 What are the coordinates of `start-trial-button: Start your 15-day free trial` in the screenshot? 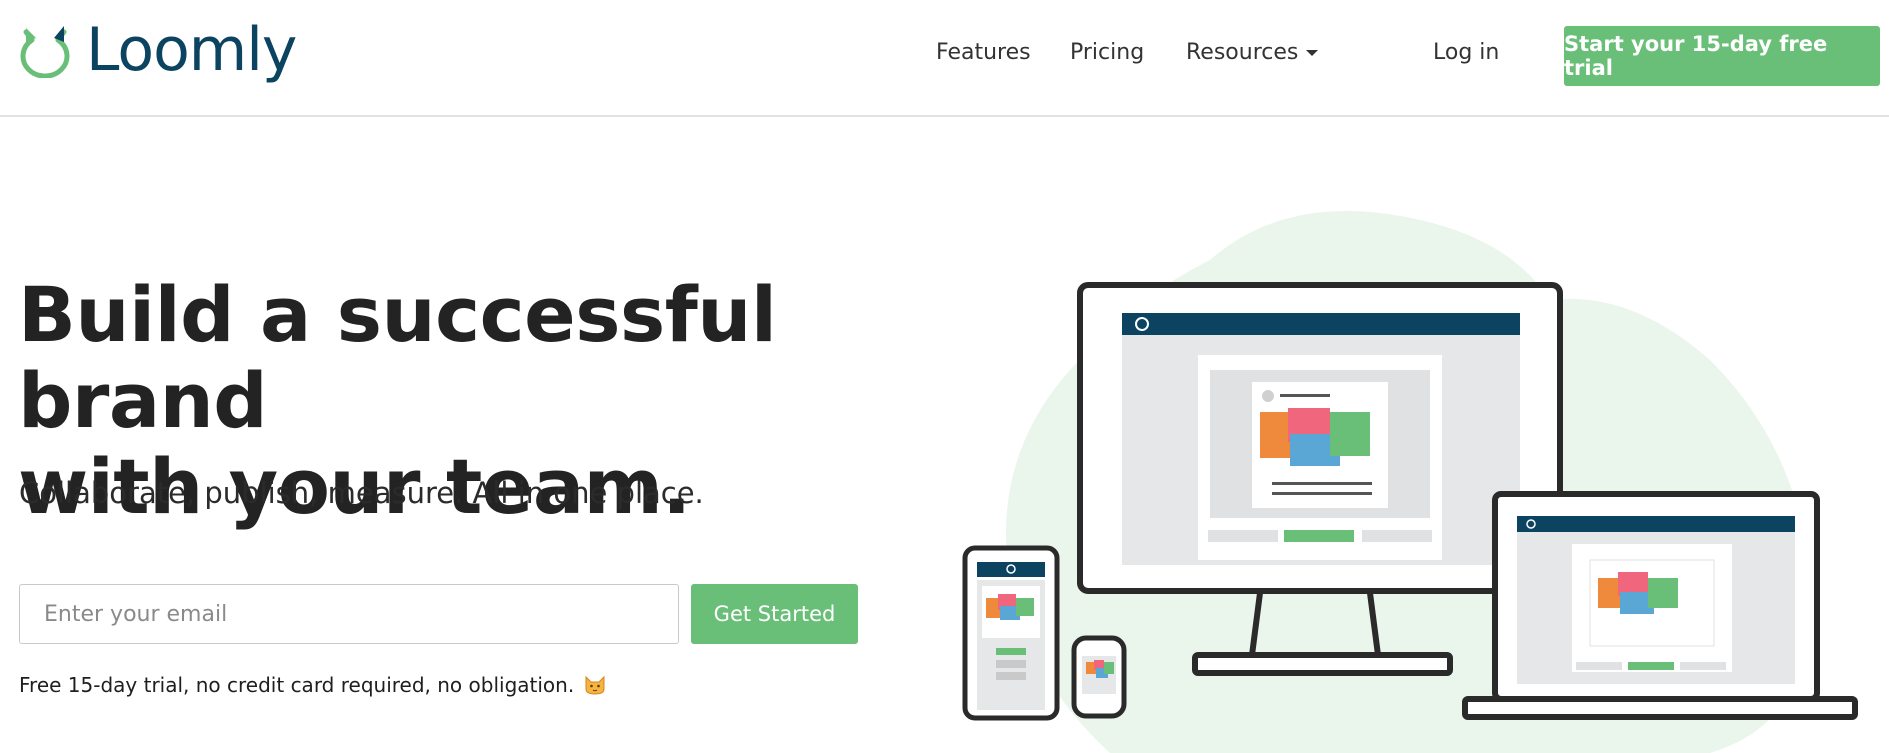 It's located at (1722, 56).